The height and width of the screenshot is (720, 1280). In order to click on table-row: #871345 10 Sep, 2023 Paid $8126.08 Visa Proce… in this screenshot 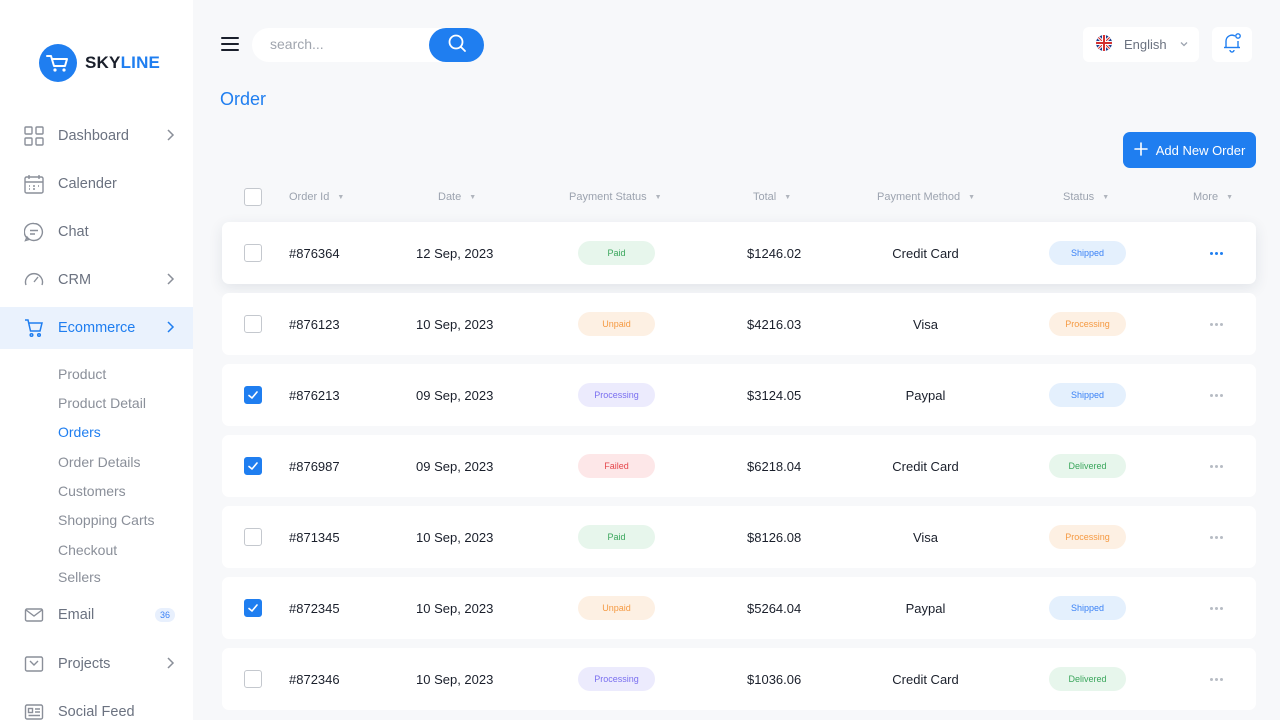, I will do `click(739, 537)`.